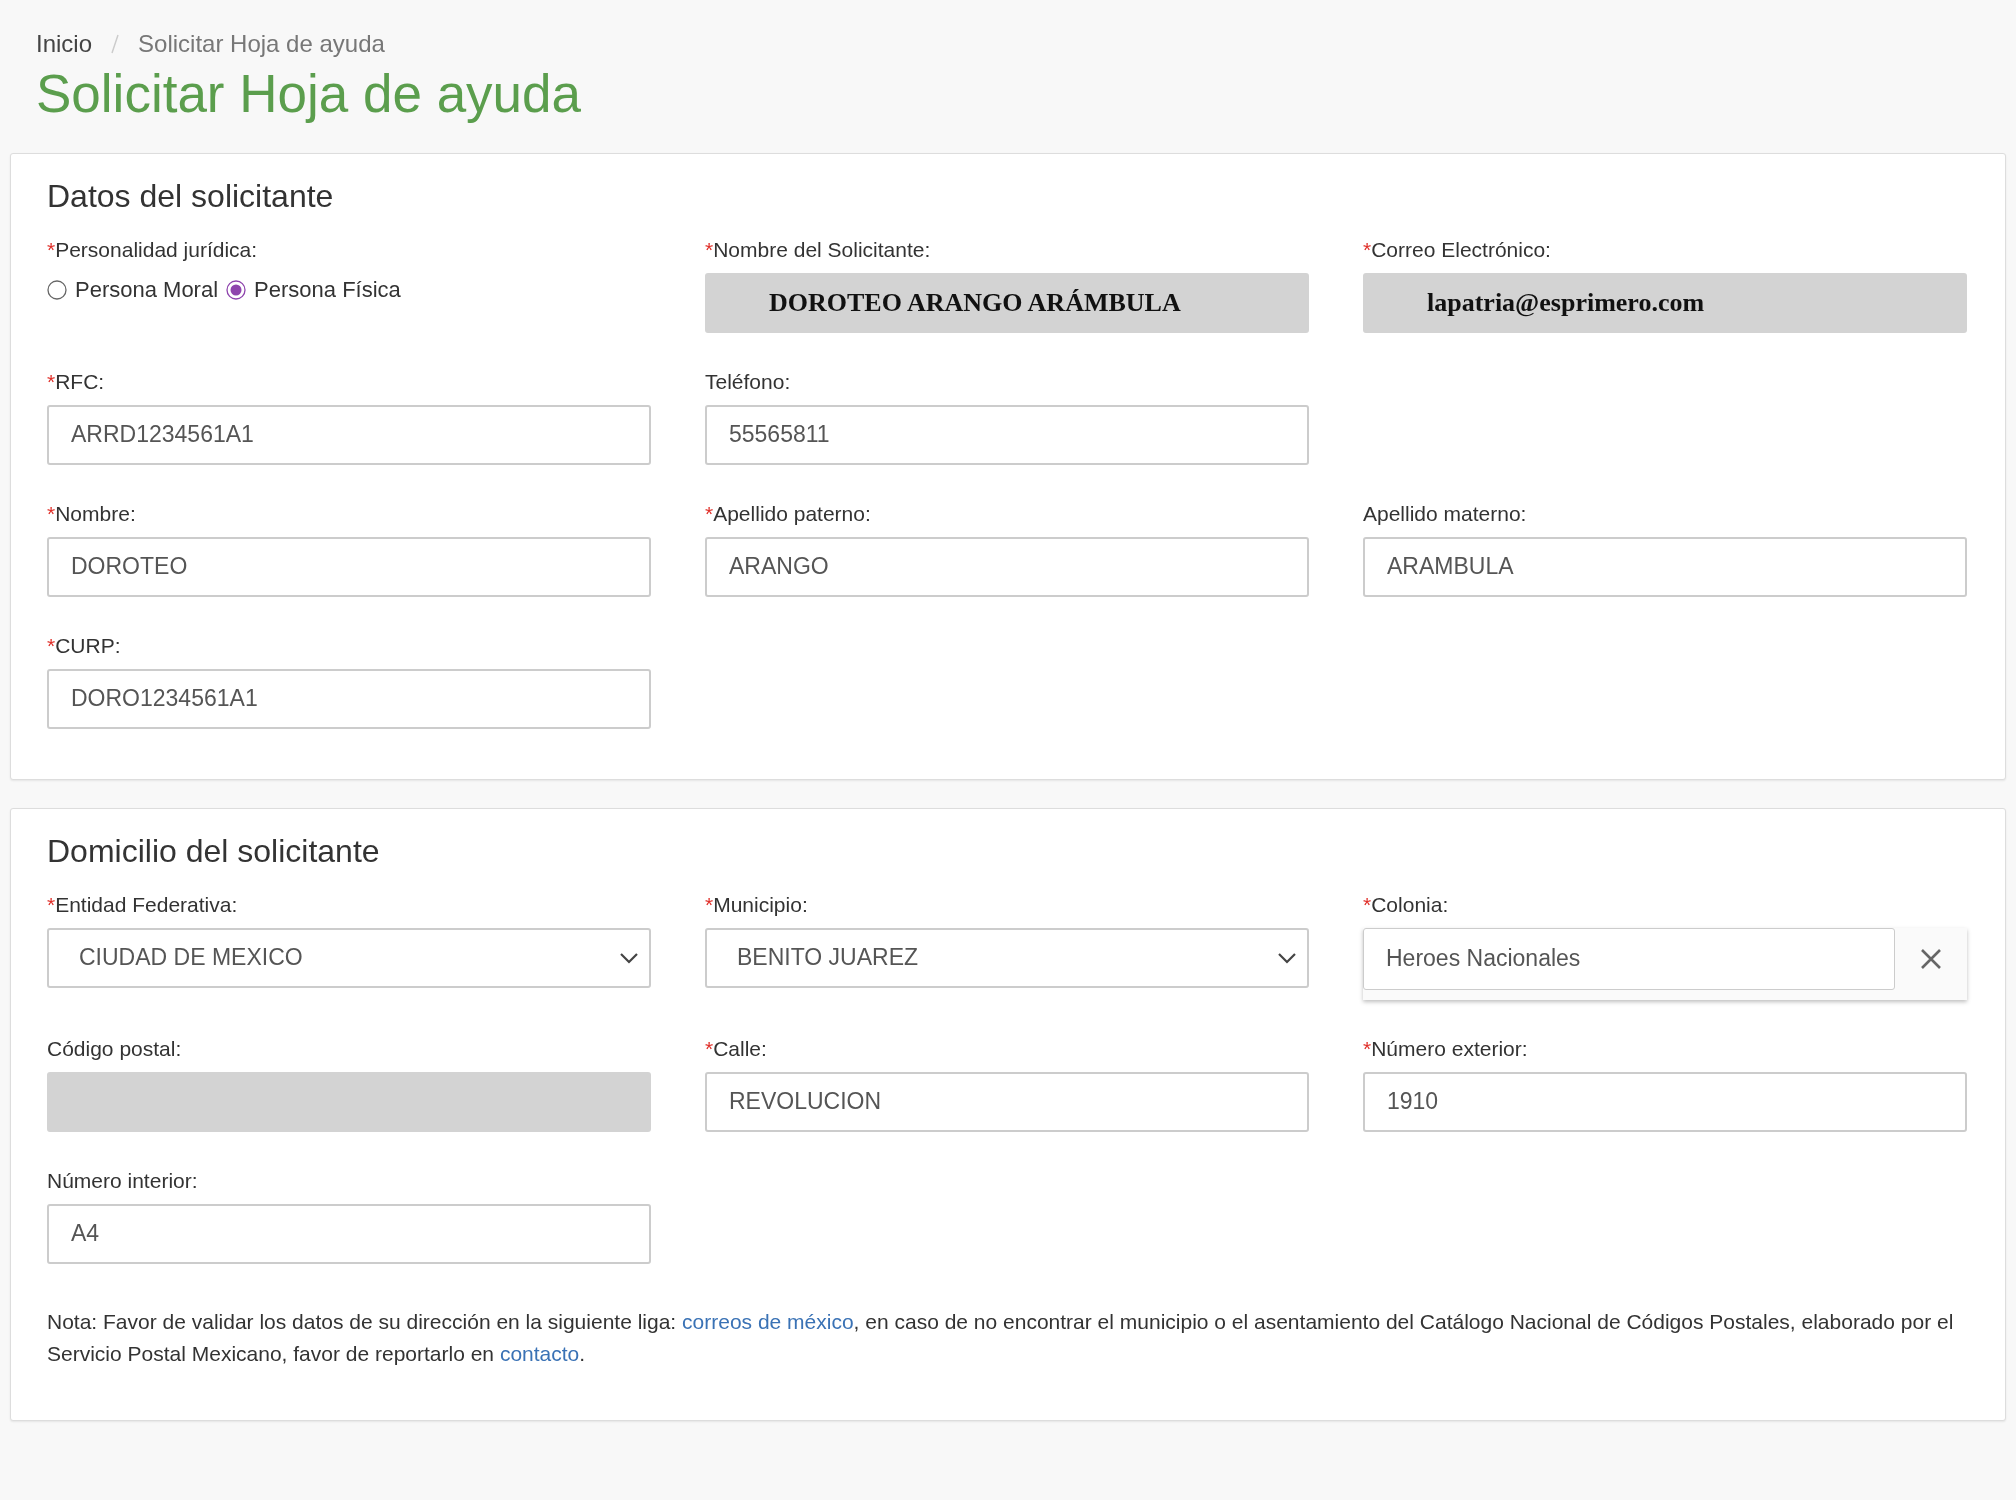 The height and width of the screenshot is (1500, 2016). Describe the element at coordinates (349, 698) in the screenshot. I see `input-field: DORO1234561A1` at that location.